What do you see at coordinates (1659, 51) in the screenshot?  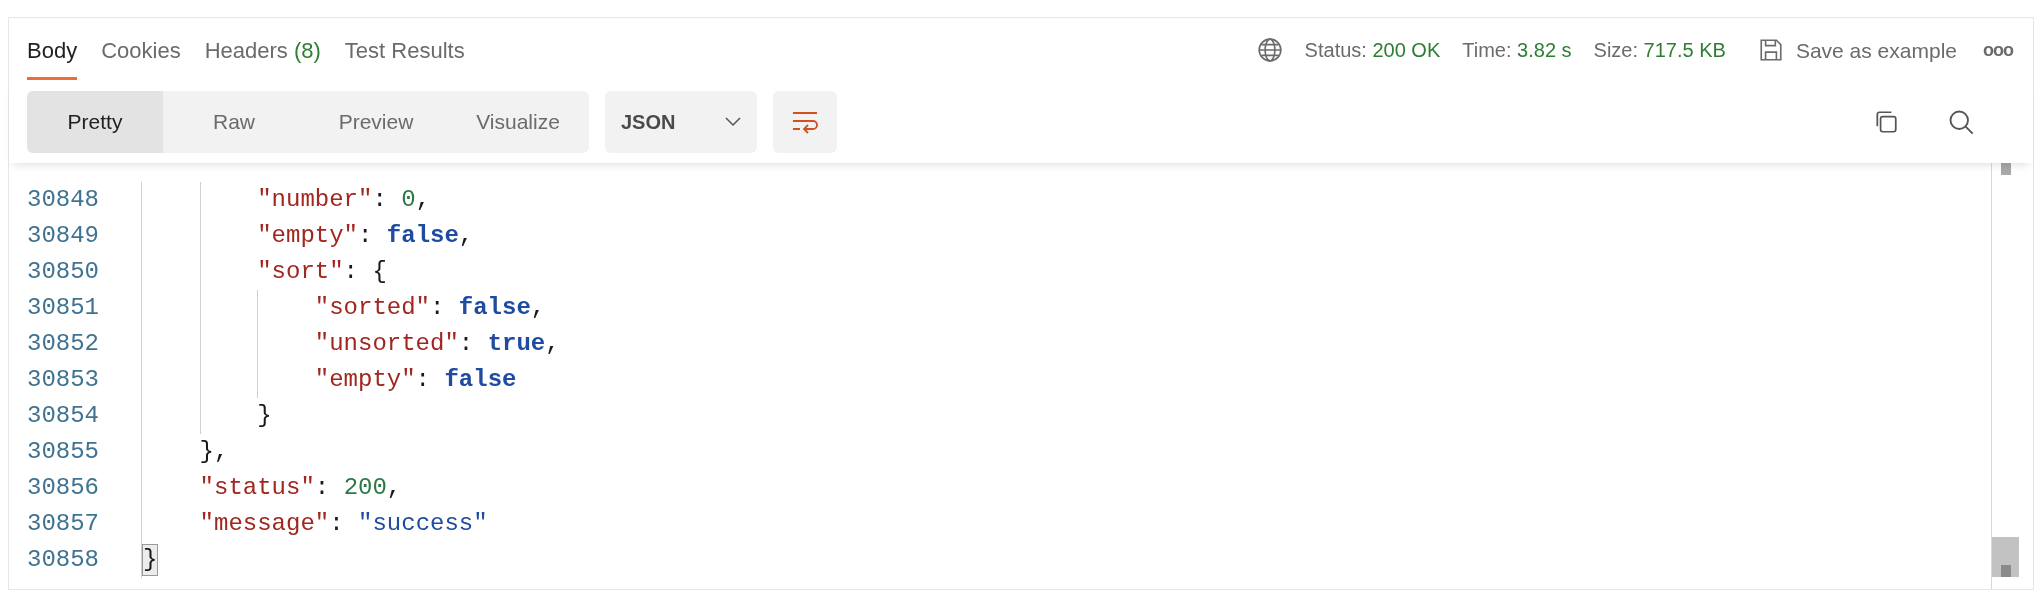 I see `size-label: Size: 717.5 KB` at bounding box center [1659, 51].